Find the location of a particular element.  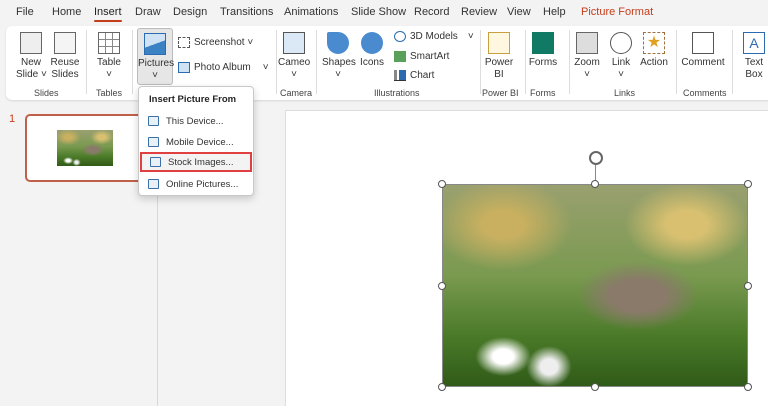

icons-icon is located at coordinates (372, 43).